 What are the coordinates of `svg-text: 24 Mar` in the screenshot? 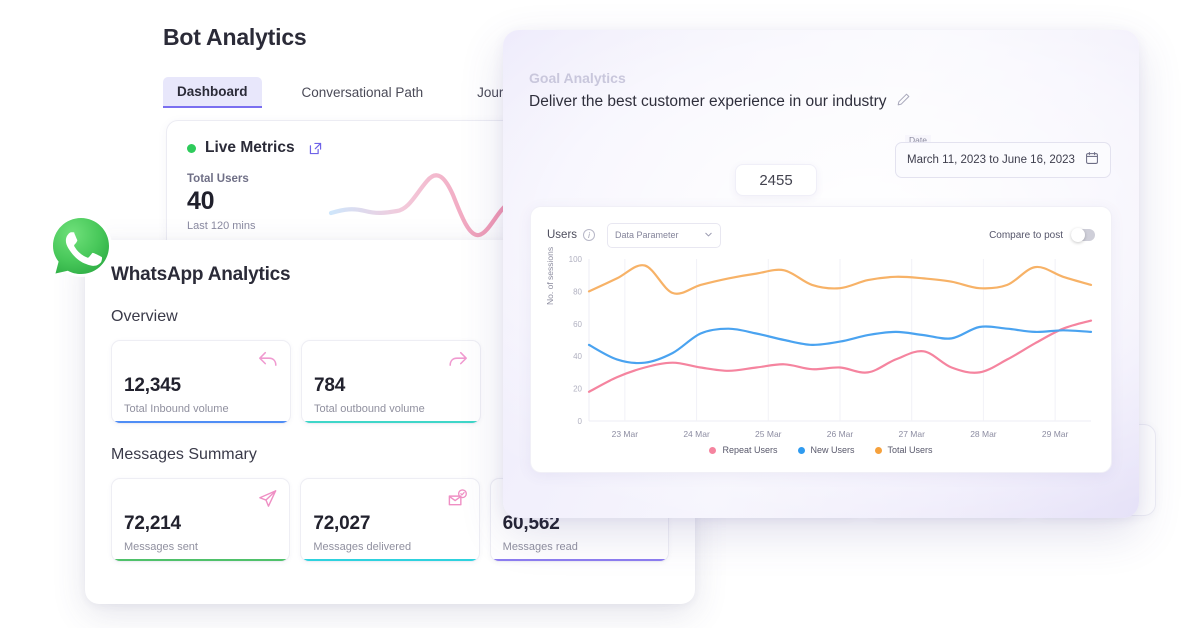 It's located at (696, 434).